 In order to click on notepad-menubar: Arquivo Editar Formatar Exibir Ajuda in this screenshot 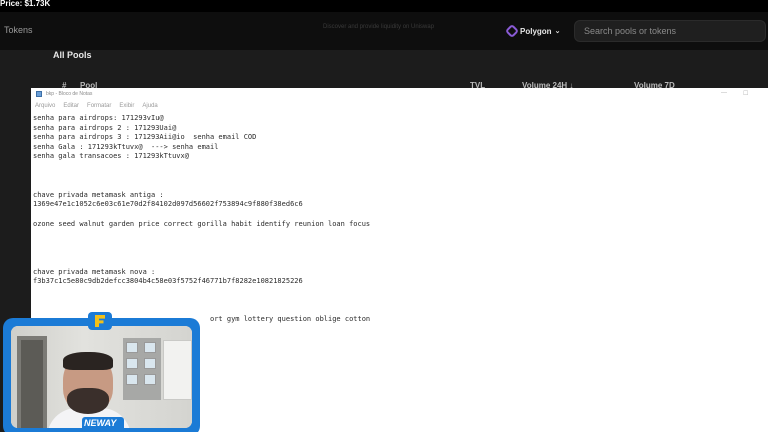, I will do `click(96, 106)`.